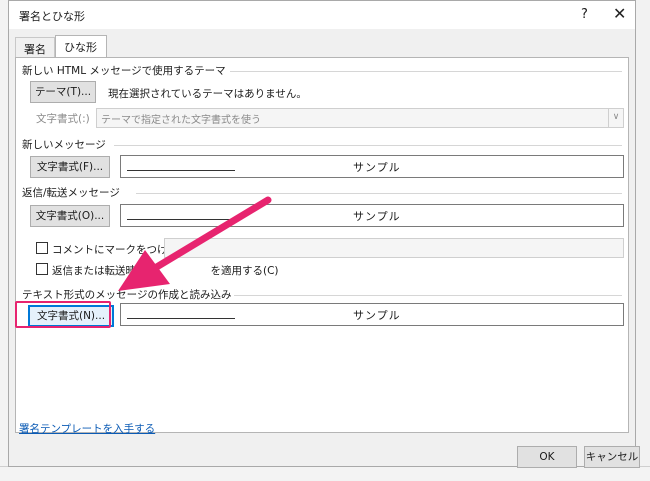 The image size is (650, 481). Describe the element at coordinates (195, 243) in the screenshot. I see `annotation-arrow-icon` at that location.